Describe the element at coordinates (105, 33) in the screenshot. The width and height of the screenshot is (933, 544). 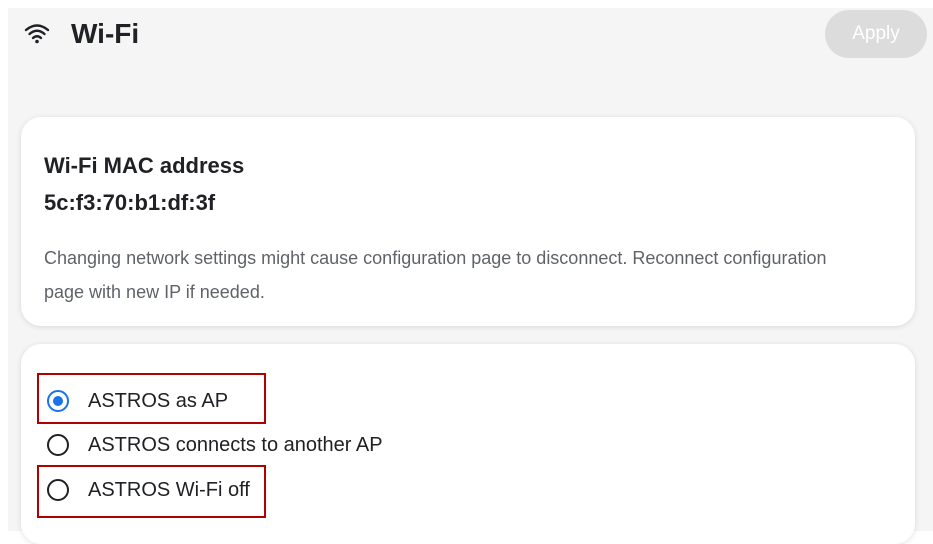
I see `page-title: Wi-Fi` at that location.